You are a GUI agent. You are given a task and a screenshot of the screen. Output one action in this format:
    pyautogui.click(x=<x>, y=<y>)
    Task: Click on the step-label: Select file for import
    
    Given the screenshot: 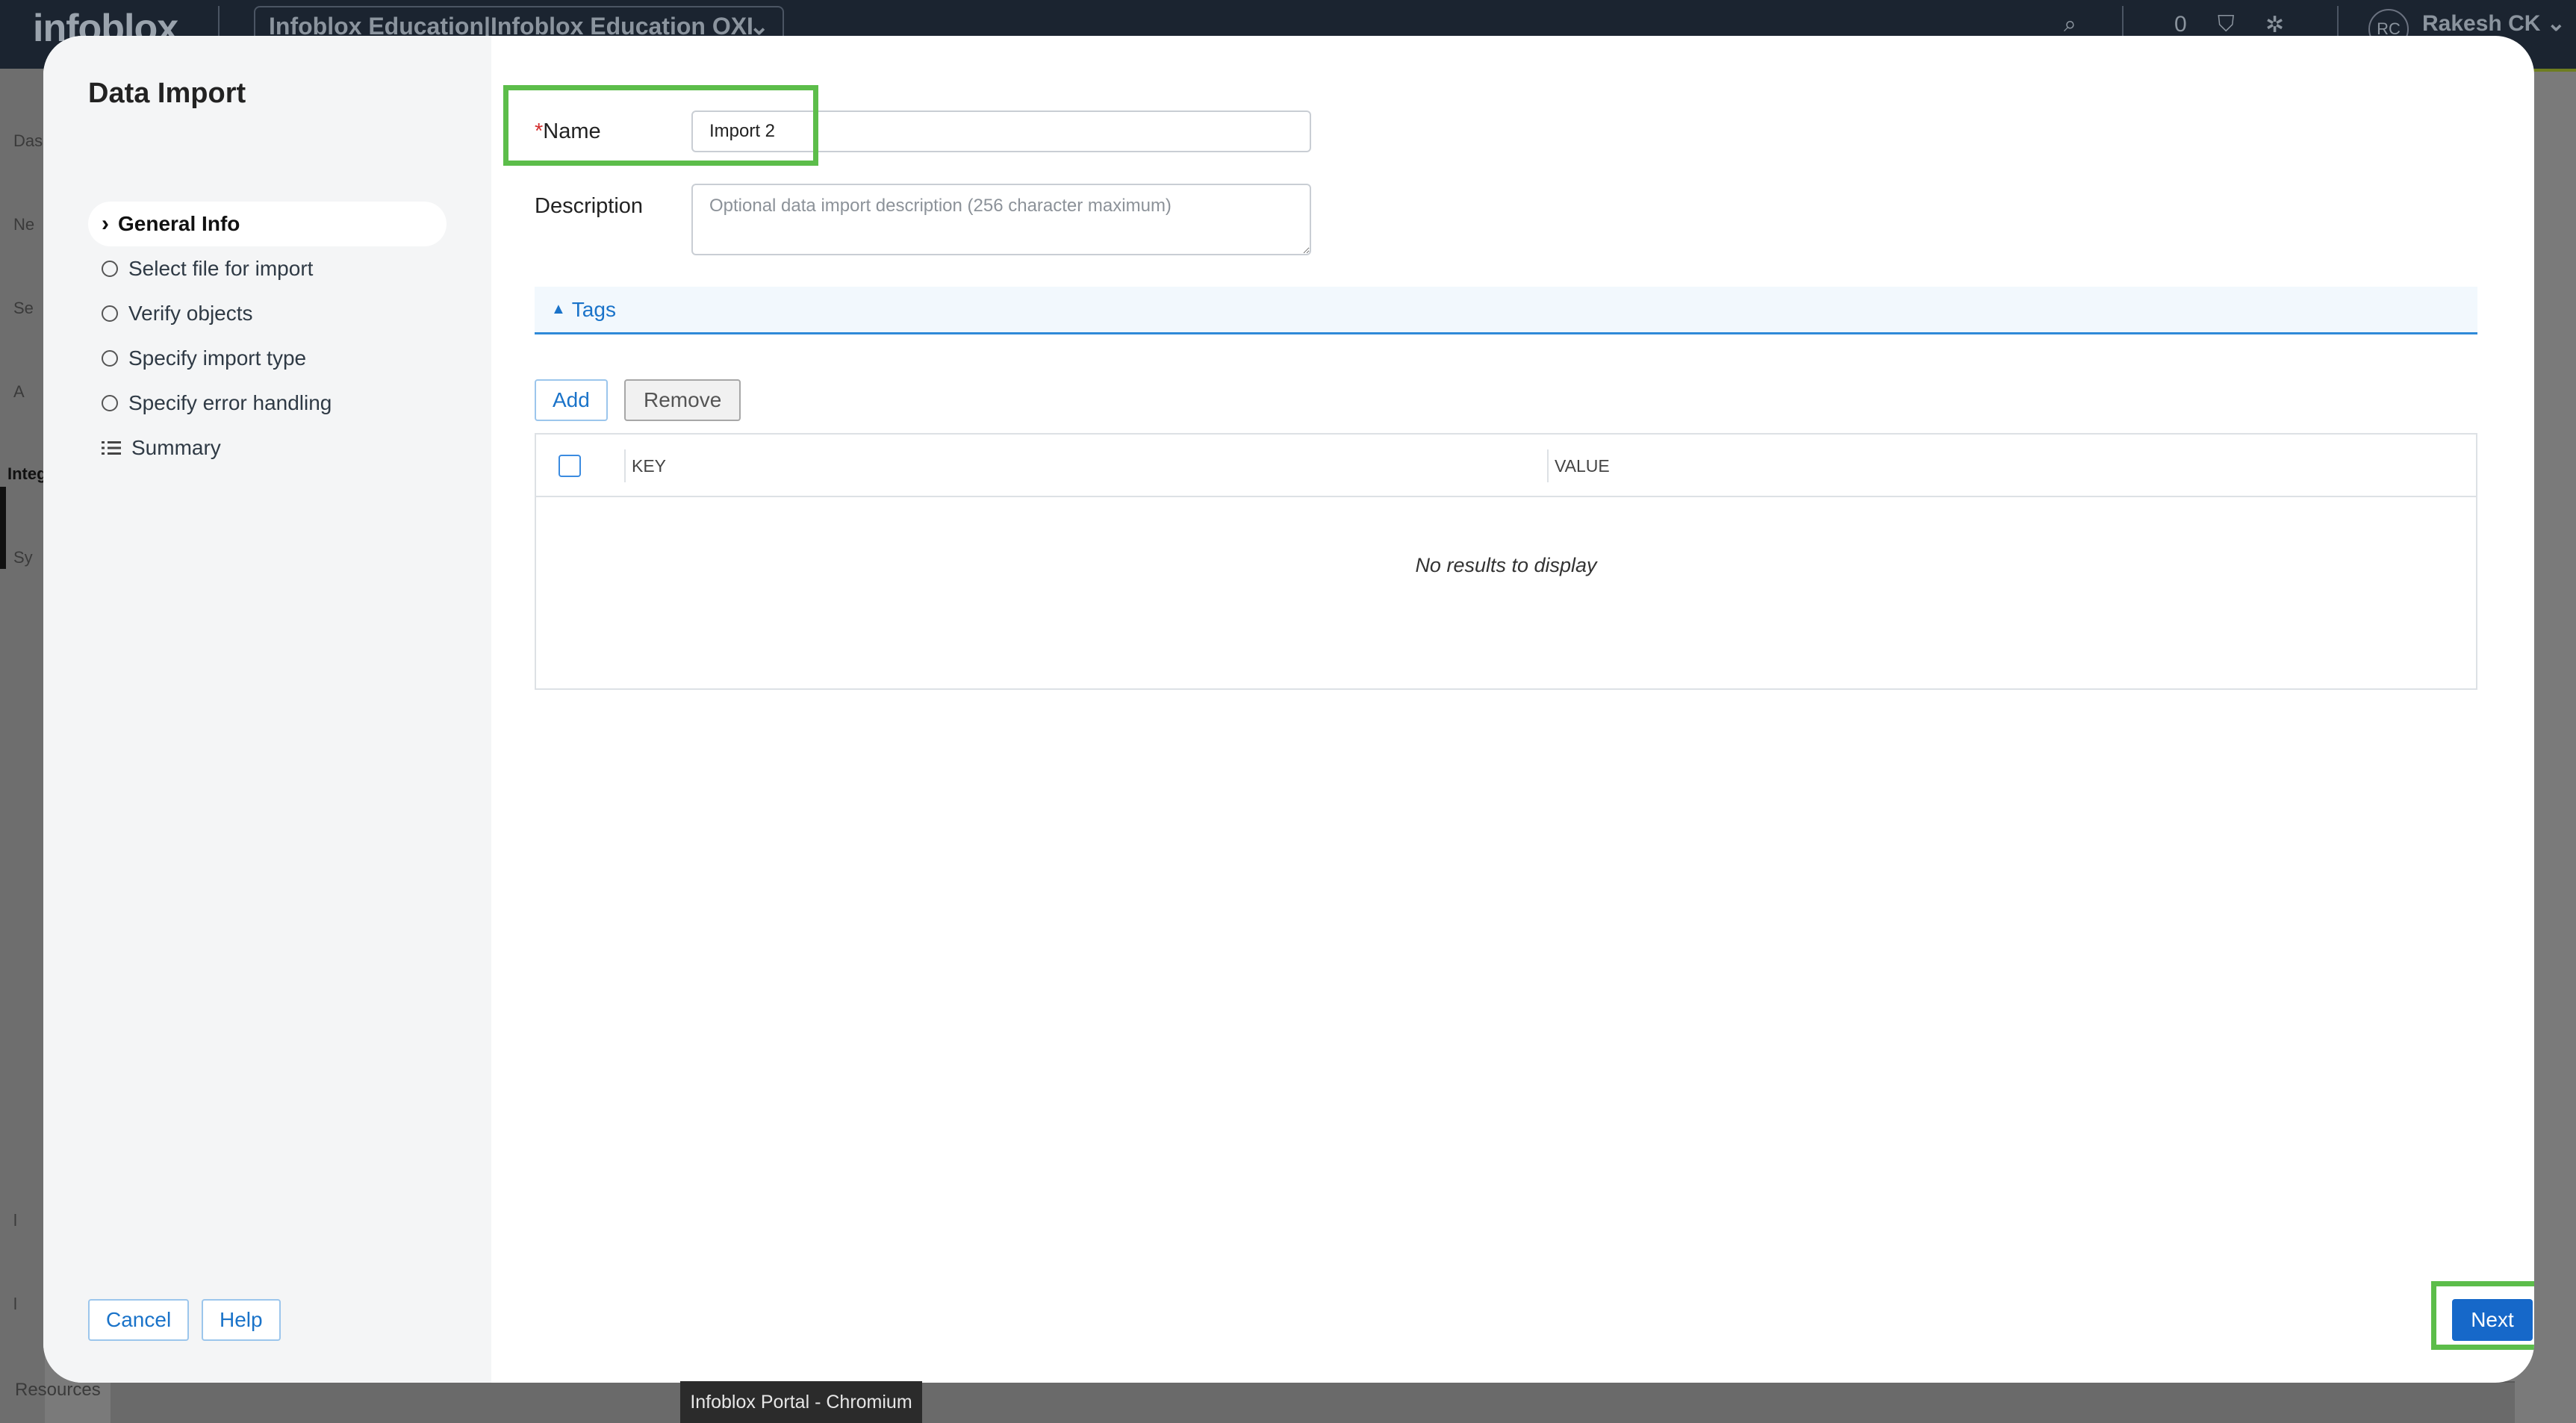 What is the action you would take?
    pyautogui.click(x=221, y=269)
    